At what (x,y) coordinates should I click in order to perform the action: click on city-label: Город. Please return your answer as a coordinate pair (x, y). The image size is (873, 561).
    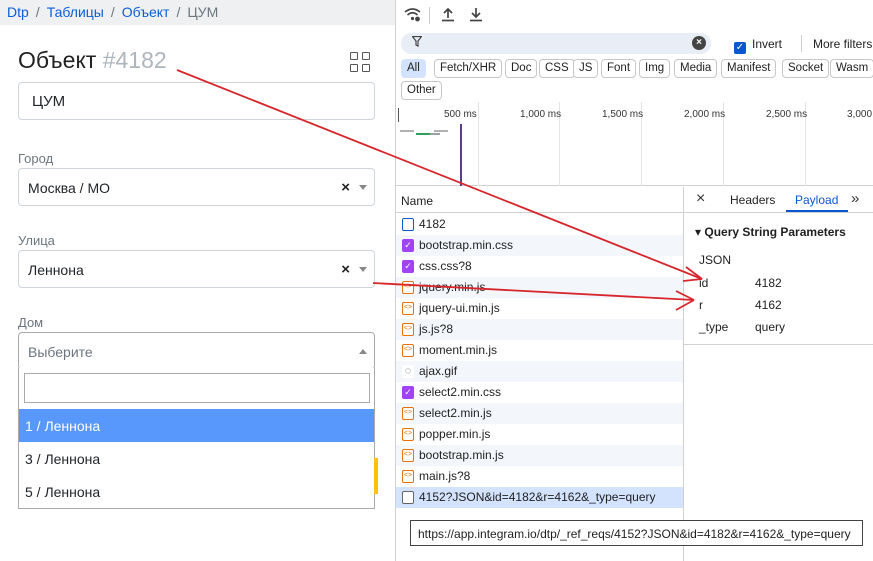
    Looking at the image, I should click on (36, 158).